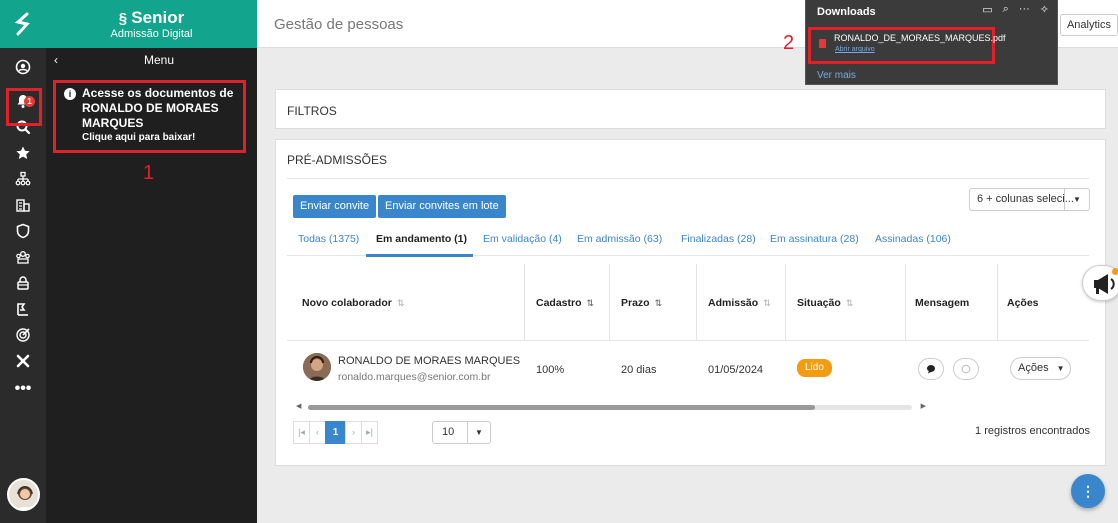 This screenshot has width=1118, height=523. What do you see at coordinates (522, 239) in the screenshot?
I see `tab-em-validacao: Em validação (4)` at bounding box center [522, 239].